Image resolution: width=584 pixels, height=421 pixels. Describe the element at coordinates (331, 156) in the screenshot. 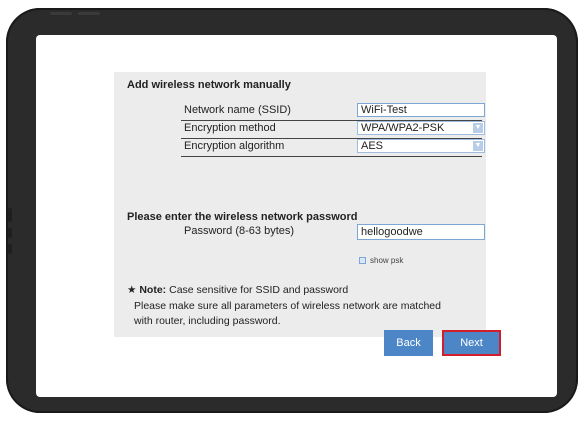

I see `row-divider` at that location.